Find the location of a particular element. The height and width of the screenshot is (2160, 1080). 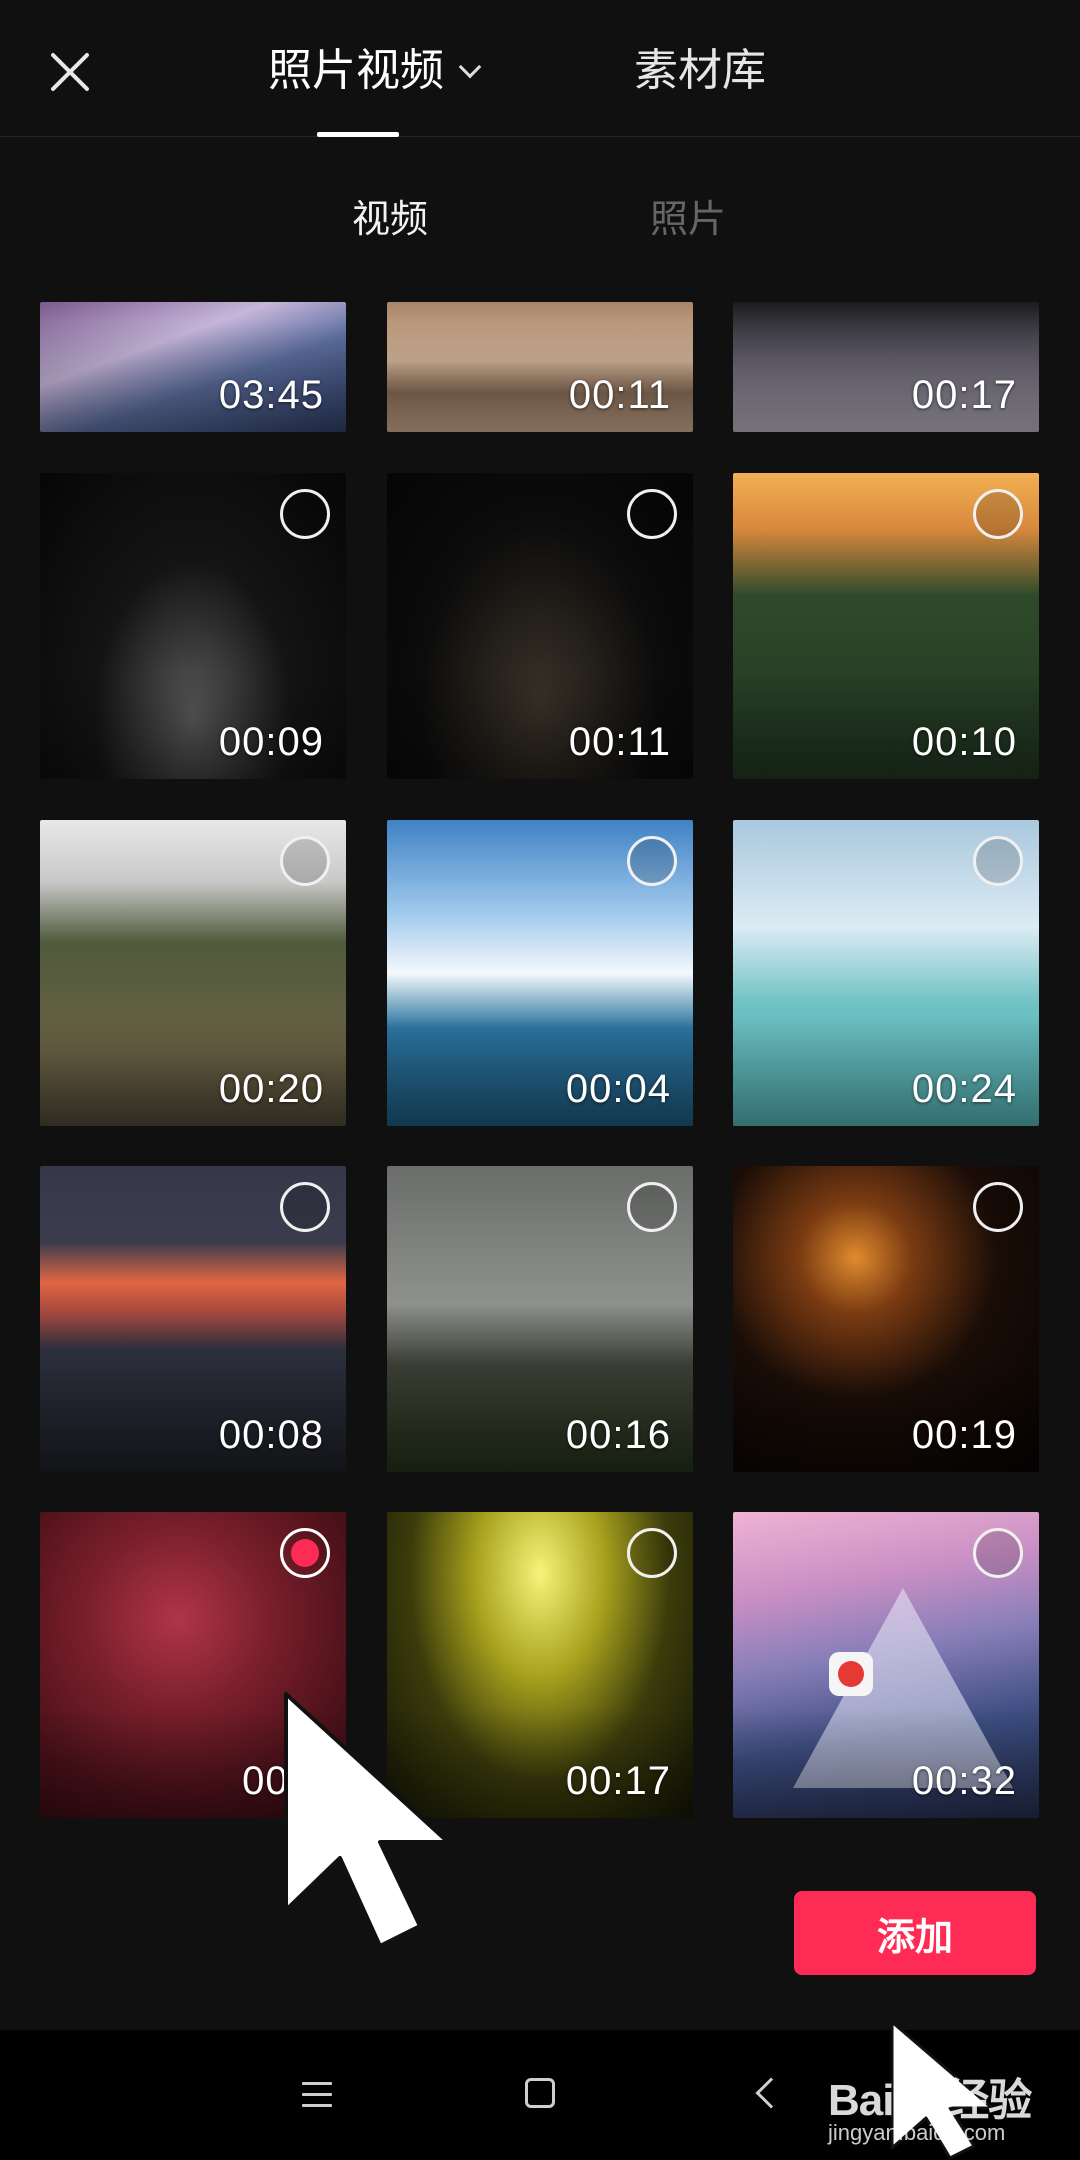

watermark-url: jingyan.baidu.com is located at coordinates (917, 2132).